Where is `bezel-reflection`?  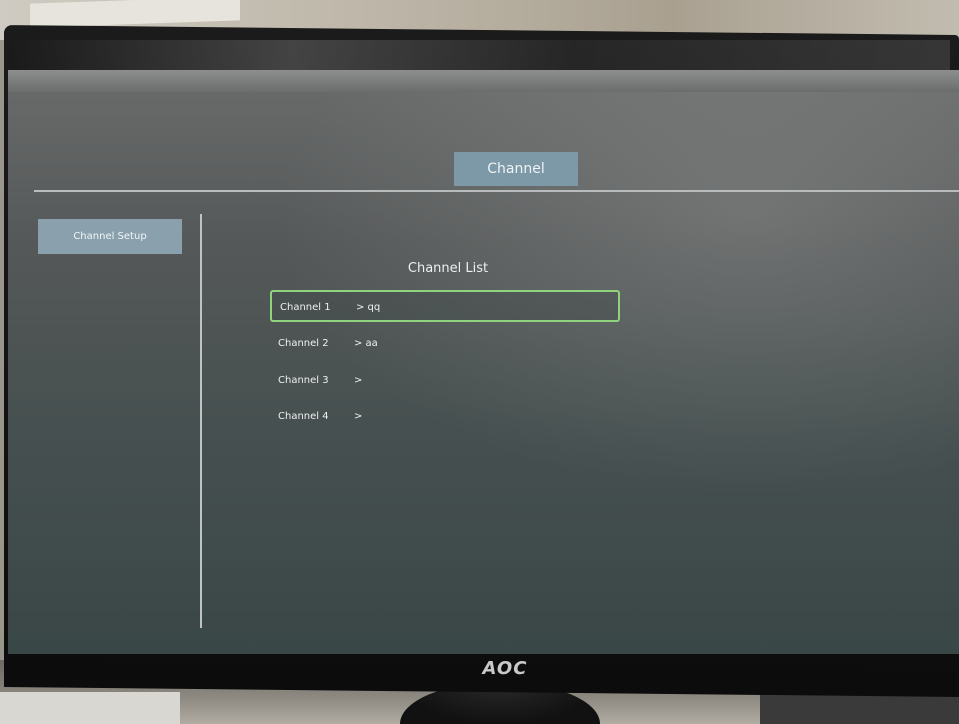
bezel-reflection is located at coordinates (480, 55).